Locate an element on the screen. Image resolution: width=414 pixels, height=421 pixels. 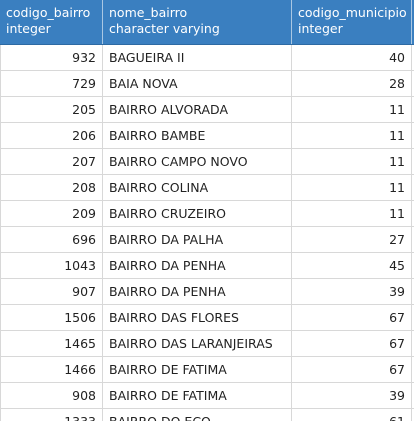
cell-nome-bairro: BAIRRO DA PALHA is located at coordinates (197, 239).